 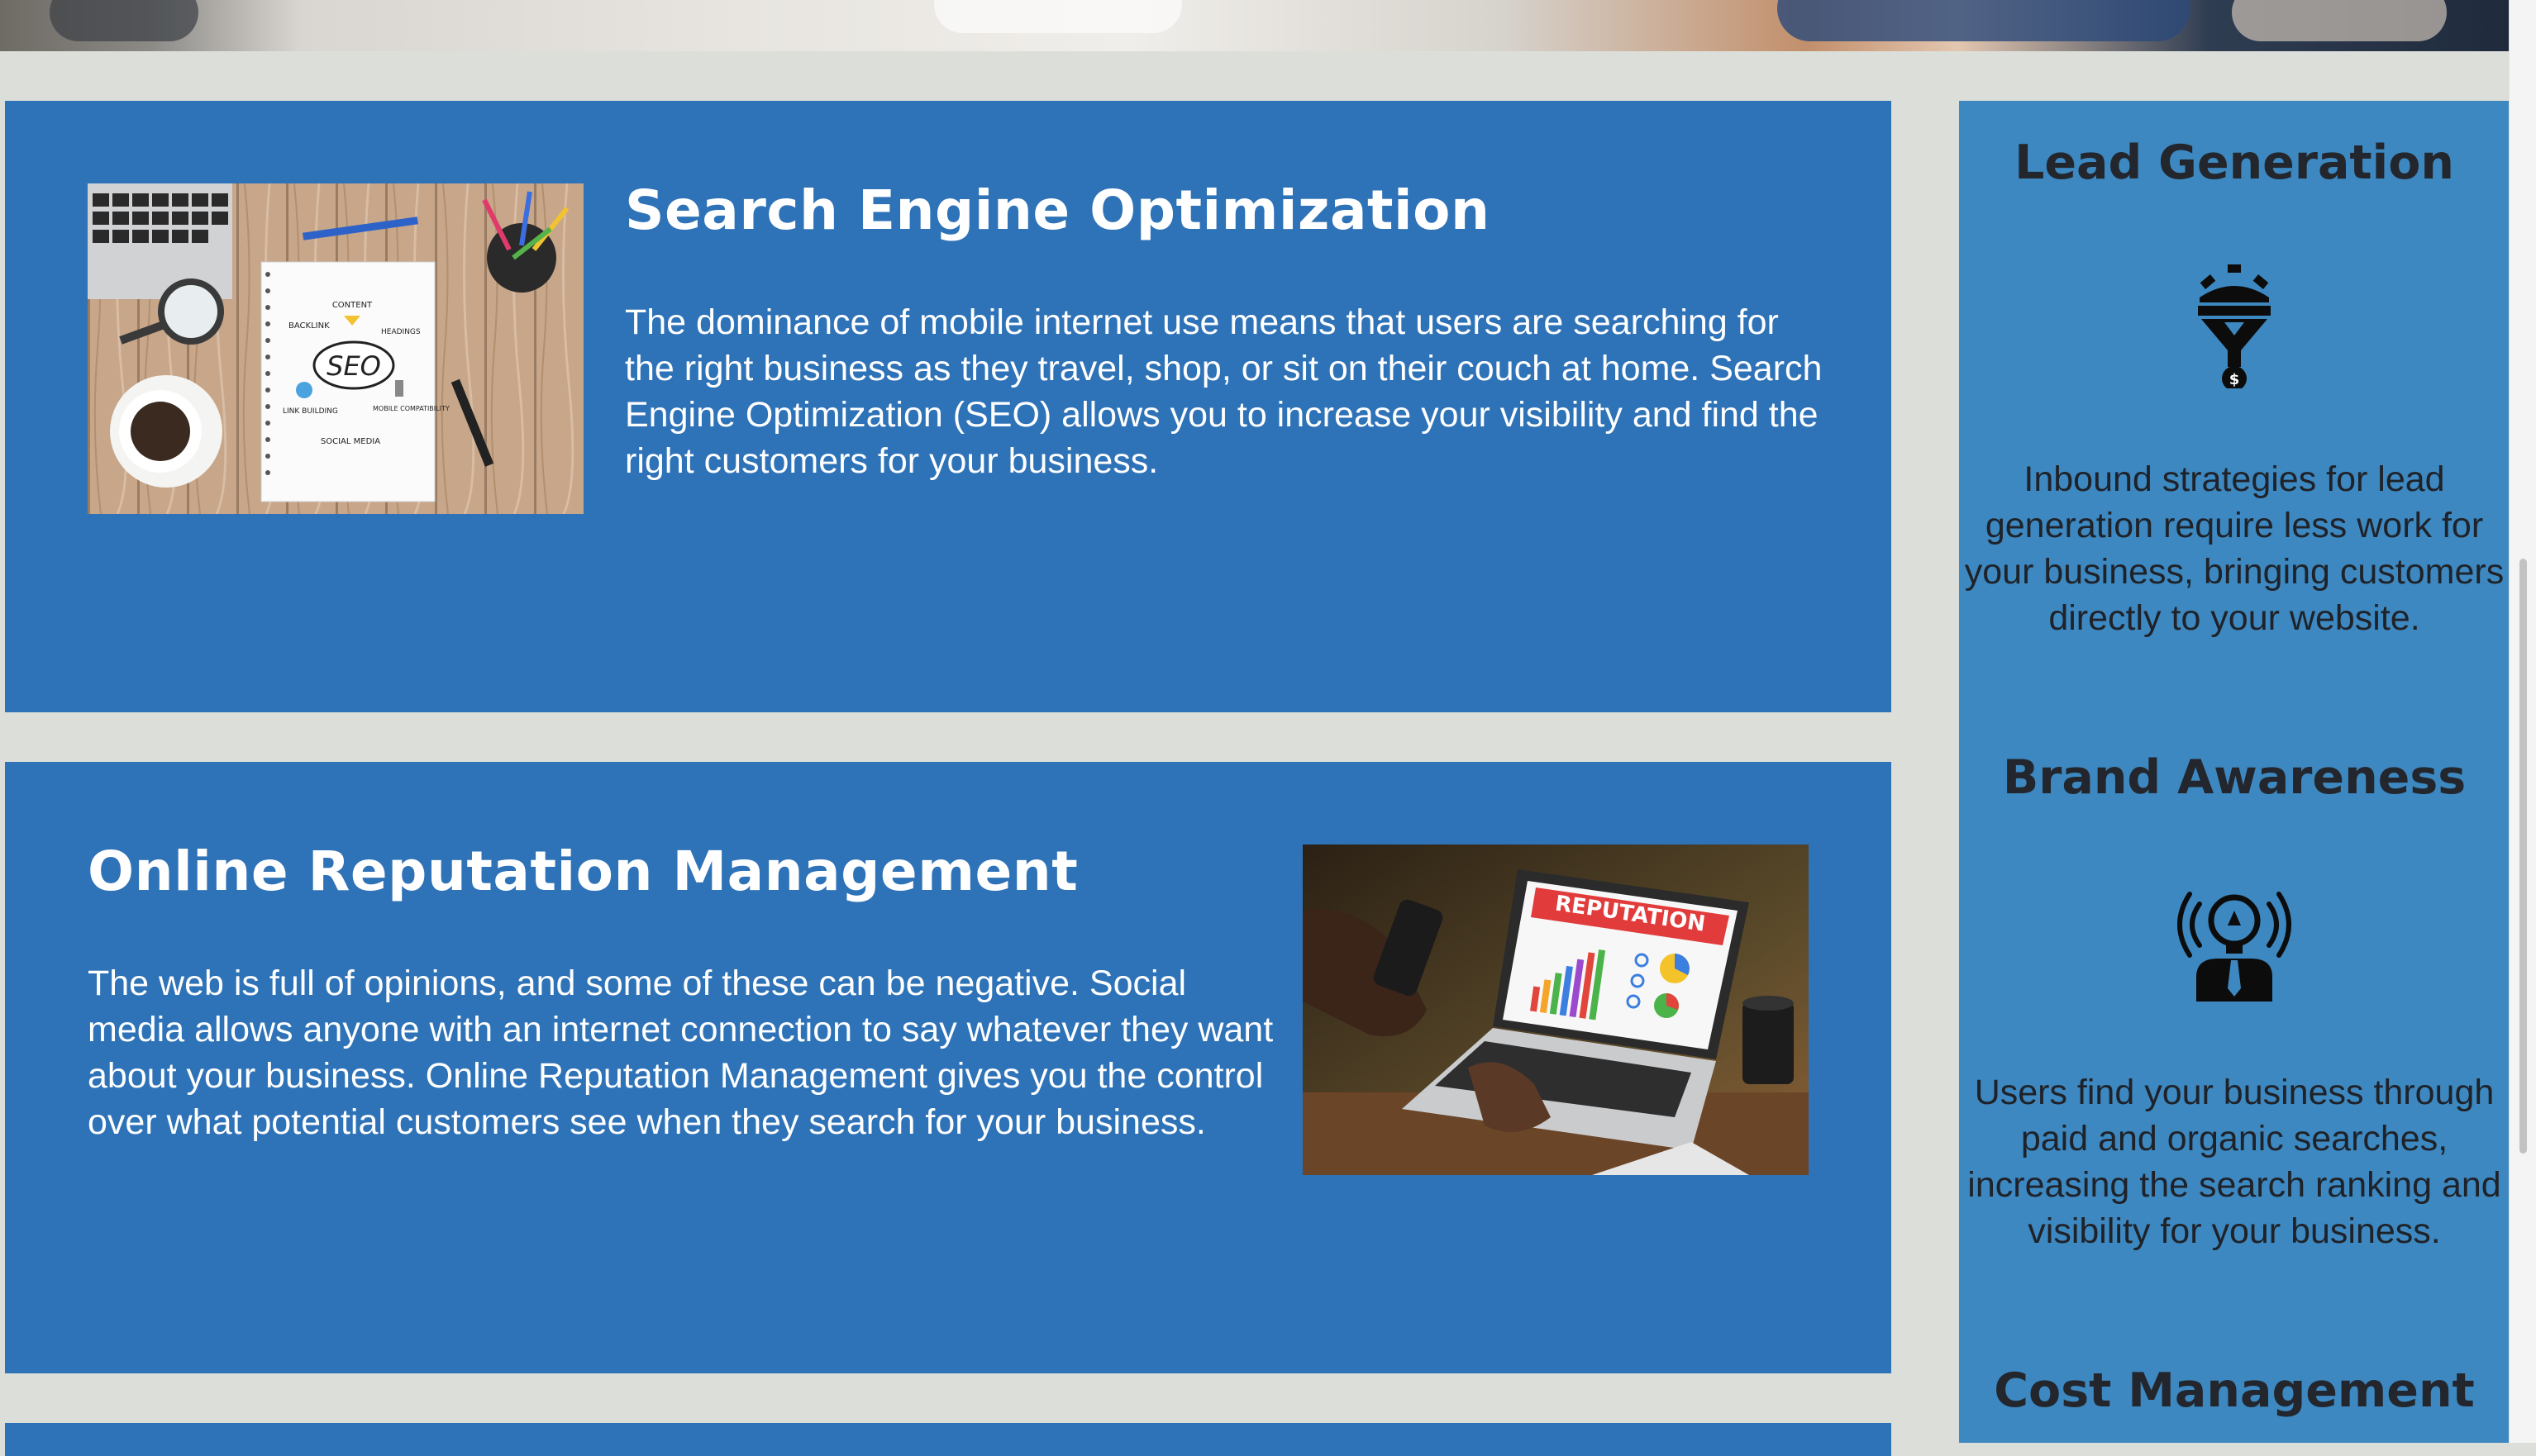 I want to click on scrollbar-thumb, so click(x=2523, y=856).